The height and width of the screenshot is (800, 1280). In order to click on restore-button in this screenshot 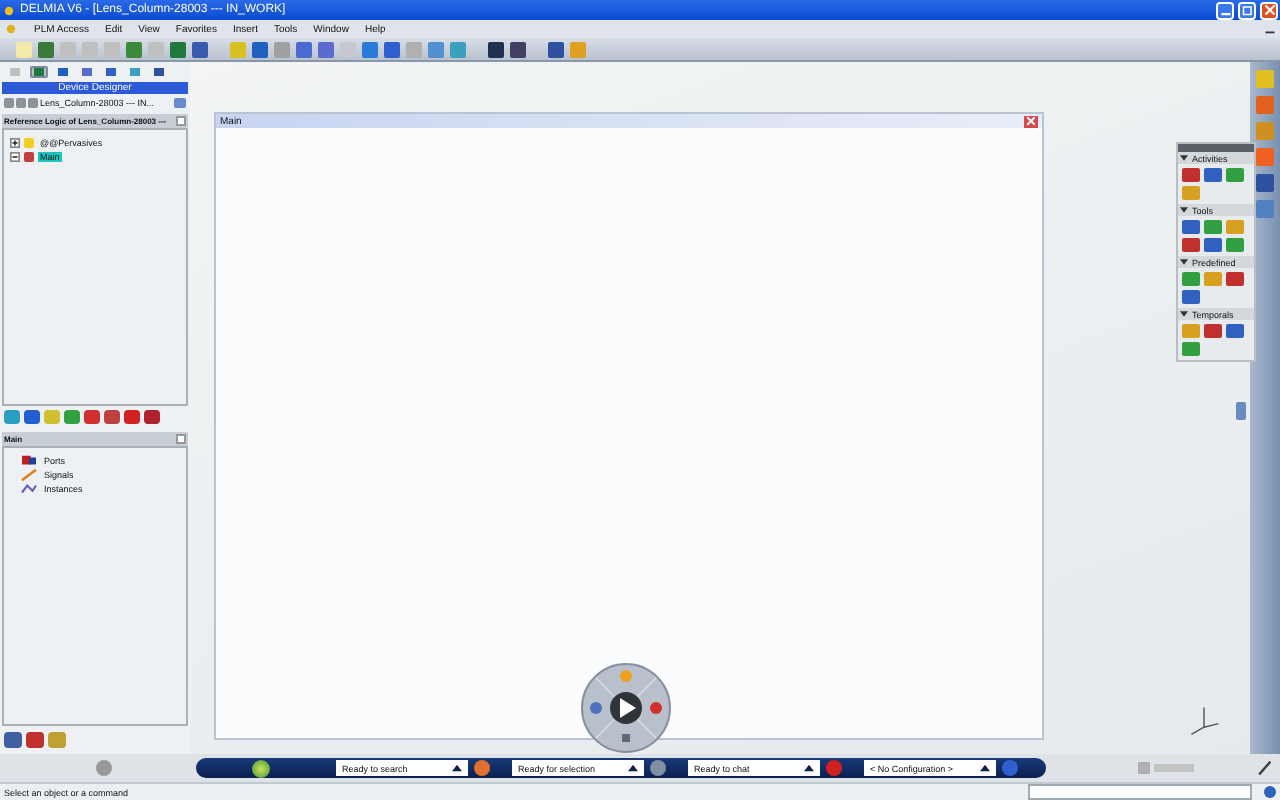, I will do `click(1247, 10)`.